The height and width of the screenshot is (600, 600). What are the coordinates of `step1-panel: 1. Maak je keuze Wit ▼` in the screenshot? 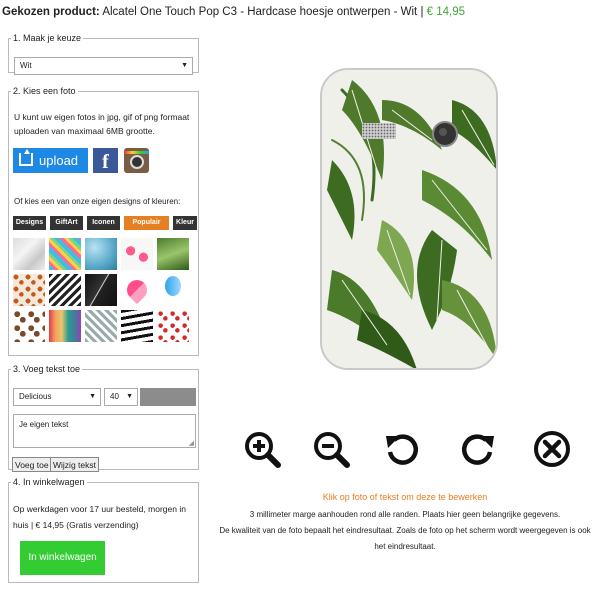 It's located at (103, 54).